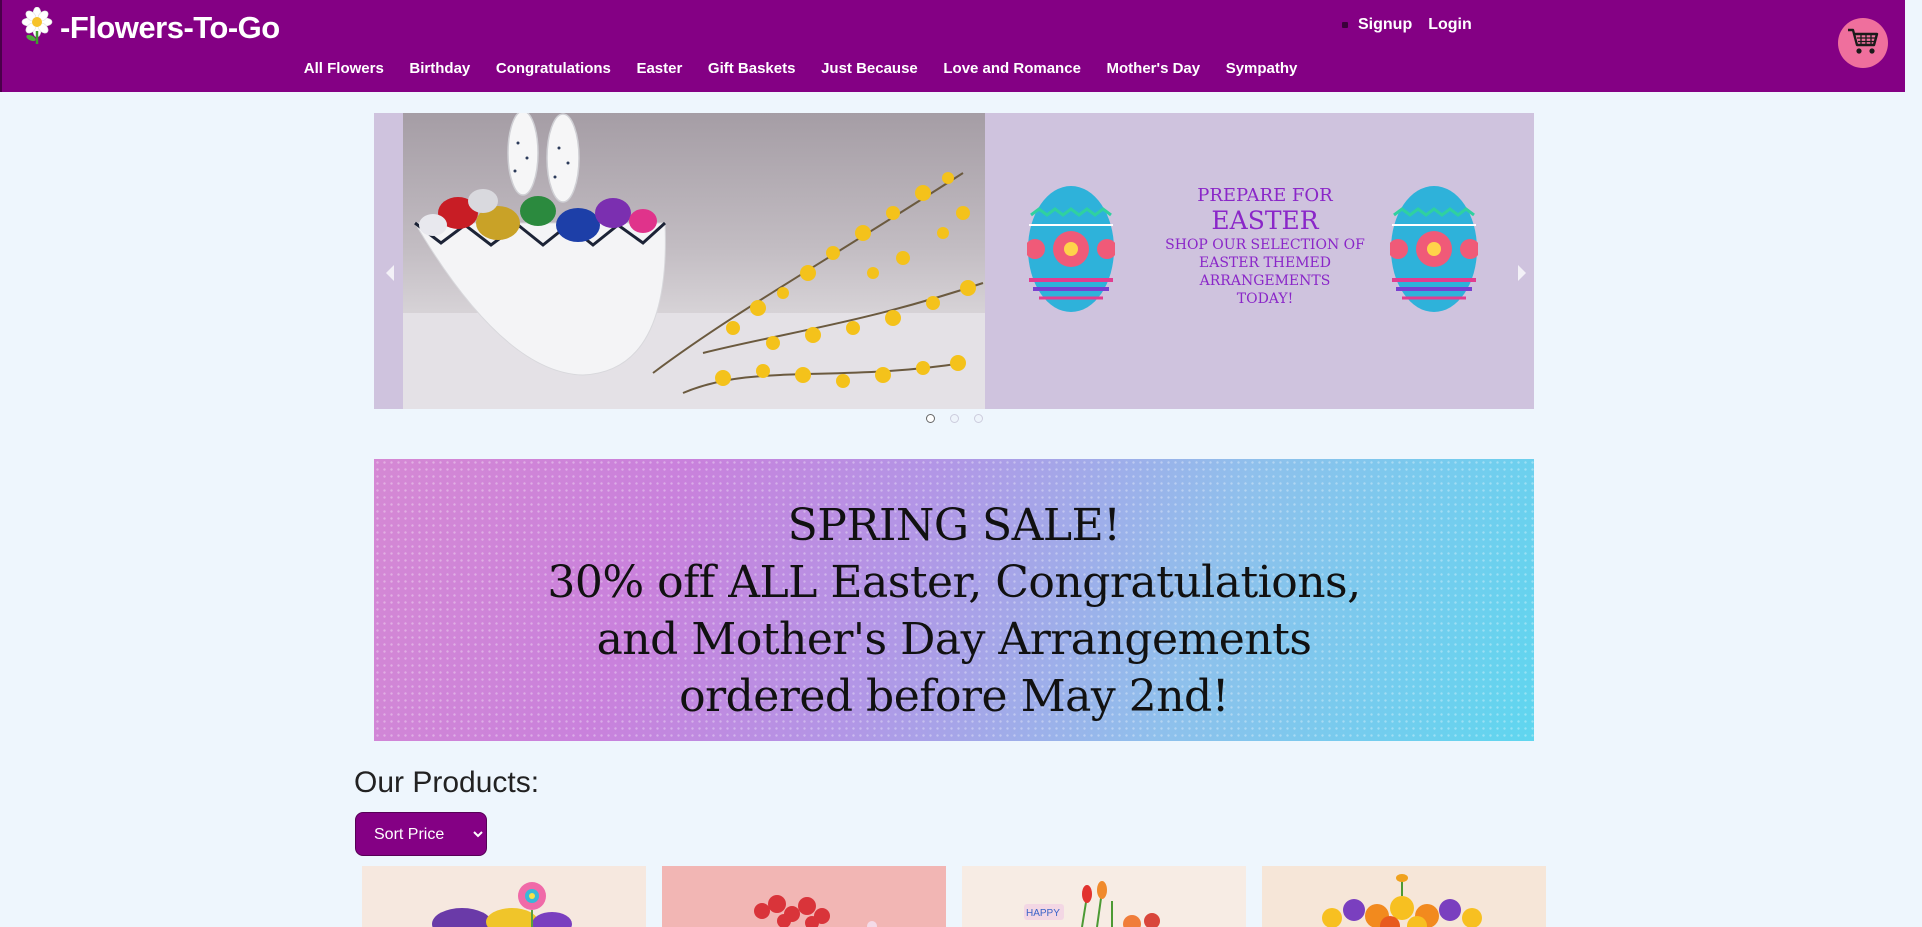  I want to click on signup-link: Signup, so click(1385, 25).